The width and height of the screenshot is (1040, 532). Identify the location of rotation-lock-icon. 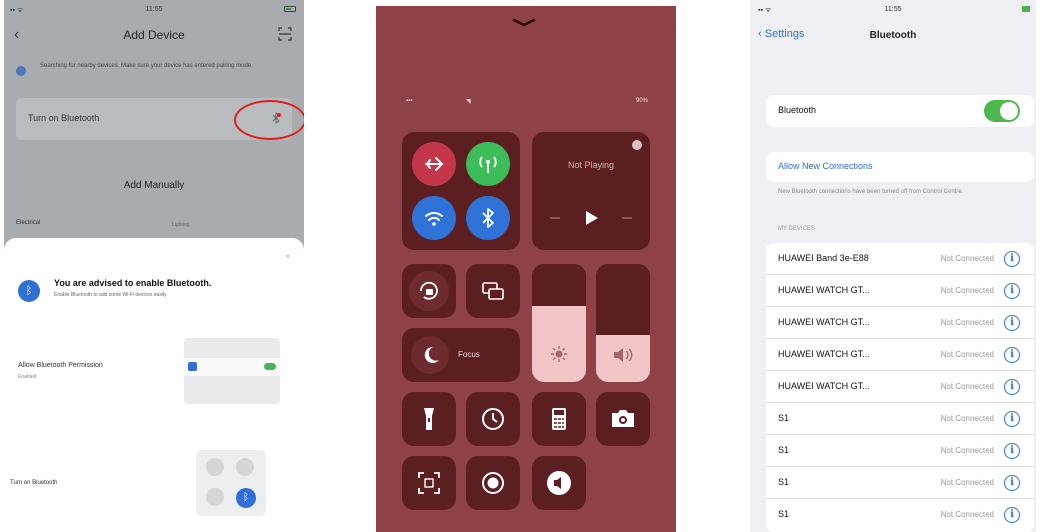
(429, 291).